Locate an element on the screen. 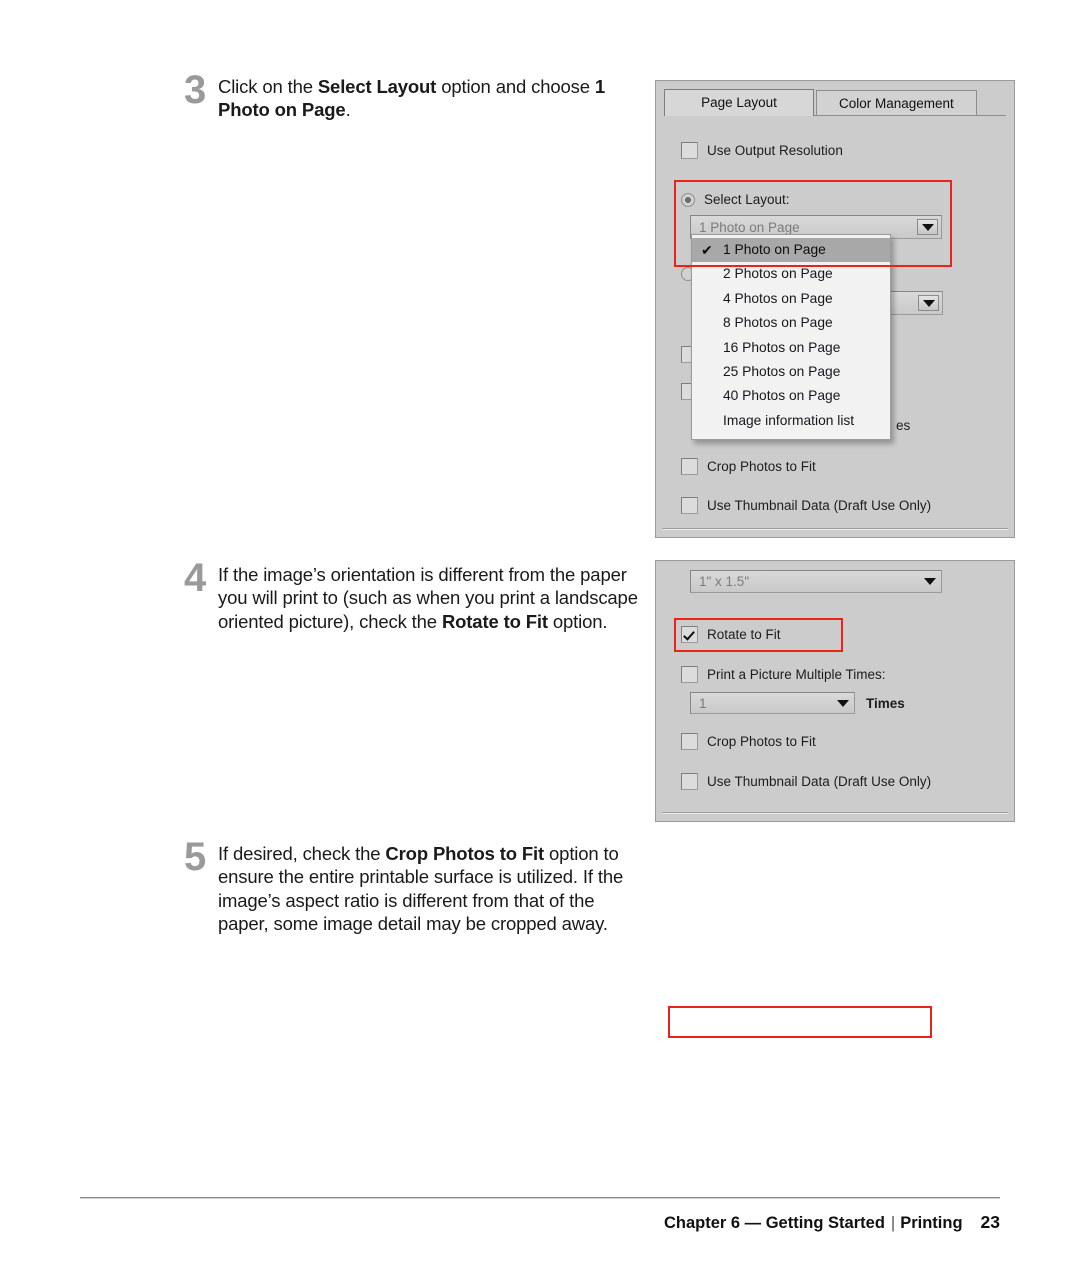 This screenshot has height=1270, width=1080. dropdown-option: 2 Photos on Page is located at coordinates (791, 274).